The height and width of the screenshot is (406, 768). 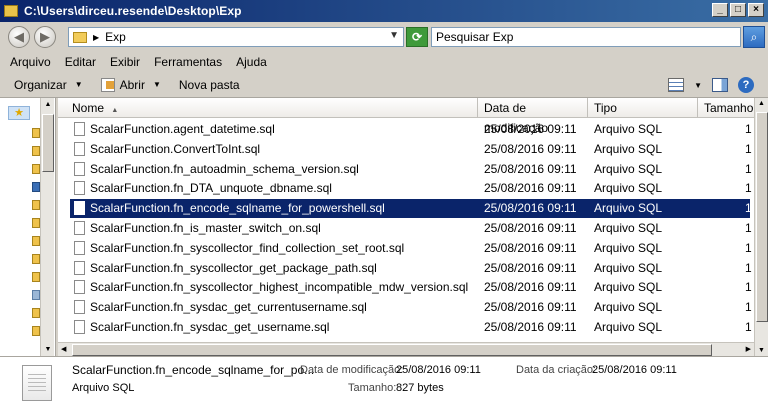 What do you see at coordinates (130, 84) in the screenshot?
I see `open-button: Abrir ▼` at bounding box center [130, 84].